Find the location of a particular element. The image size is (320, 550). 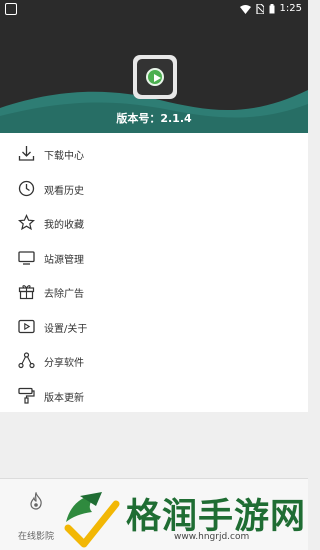

menu-item-label: 观看历史 is located at coordinates (64, 191).